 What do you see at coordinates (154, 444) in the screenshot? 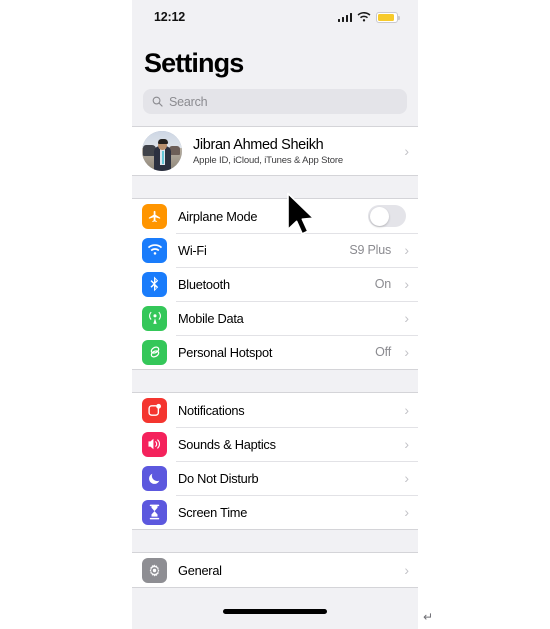
I see `speaker-icon` at bounding box center [154, 444].